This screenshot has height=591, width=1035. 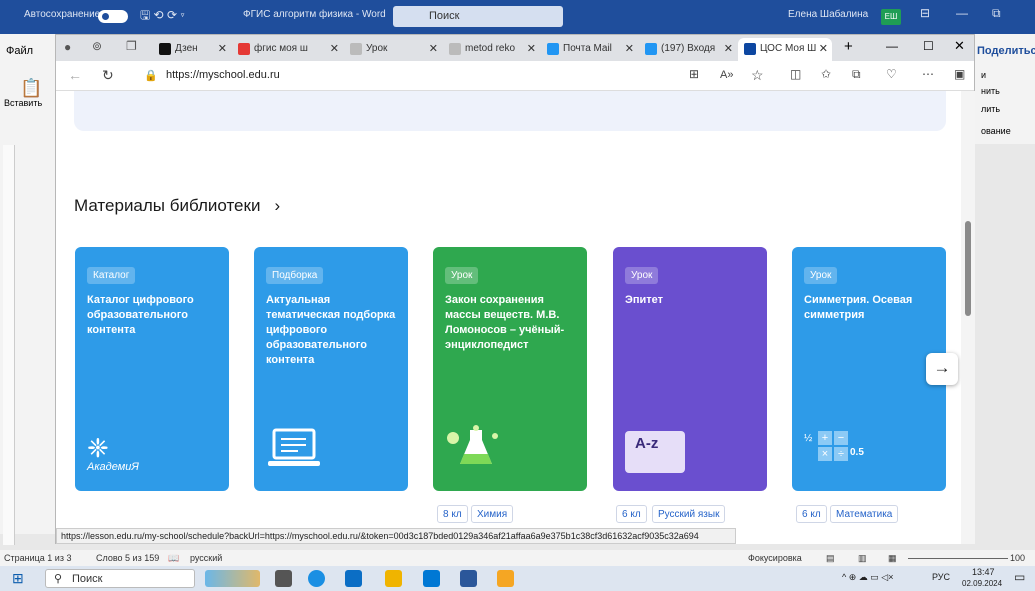 What do you see at coordinates (67, 47) in the screenshot?
I see `profile-icon: ●` at bounding box center [67, 47].